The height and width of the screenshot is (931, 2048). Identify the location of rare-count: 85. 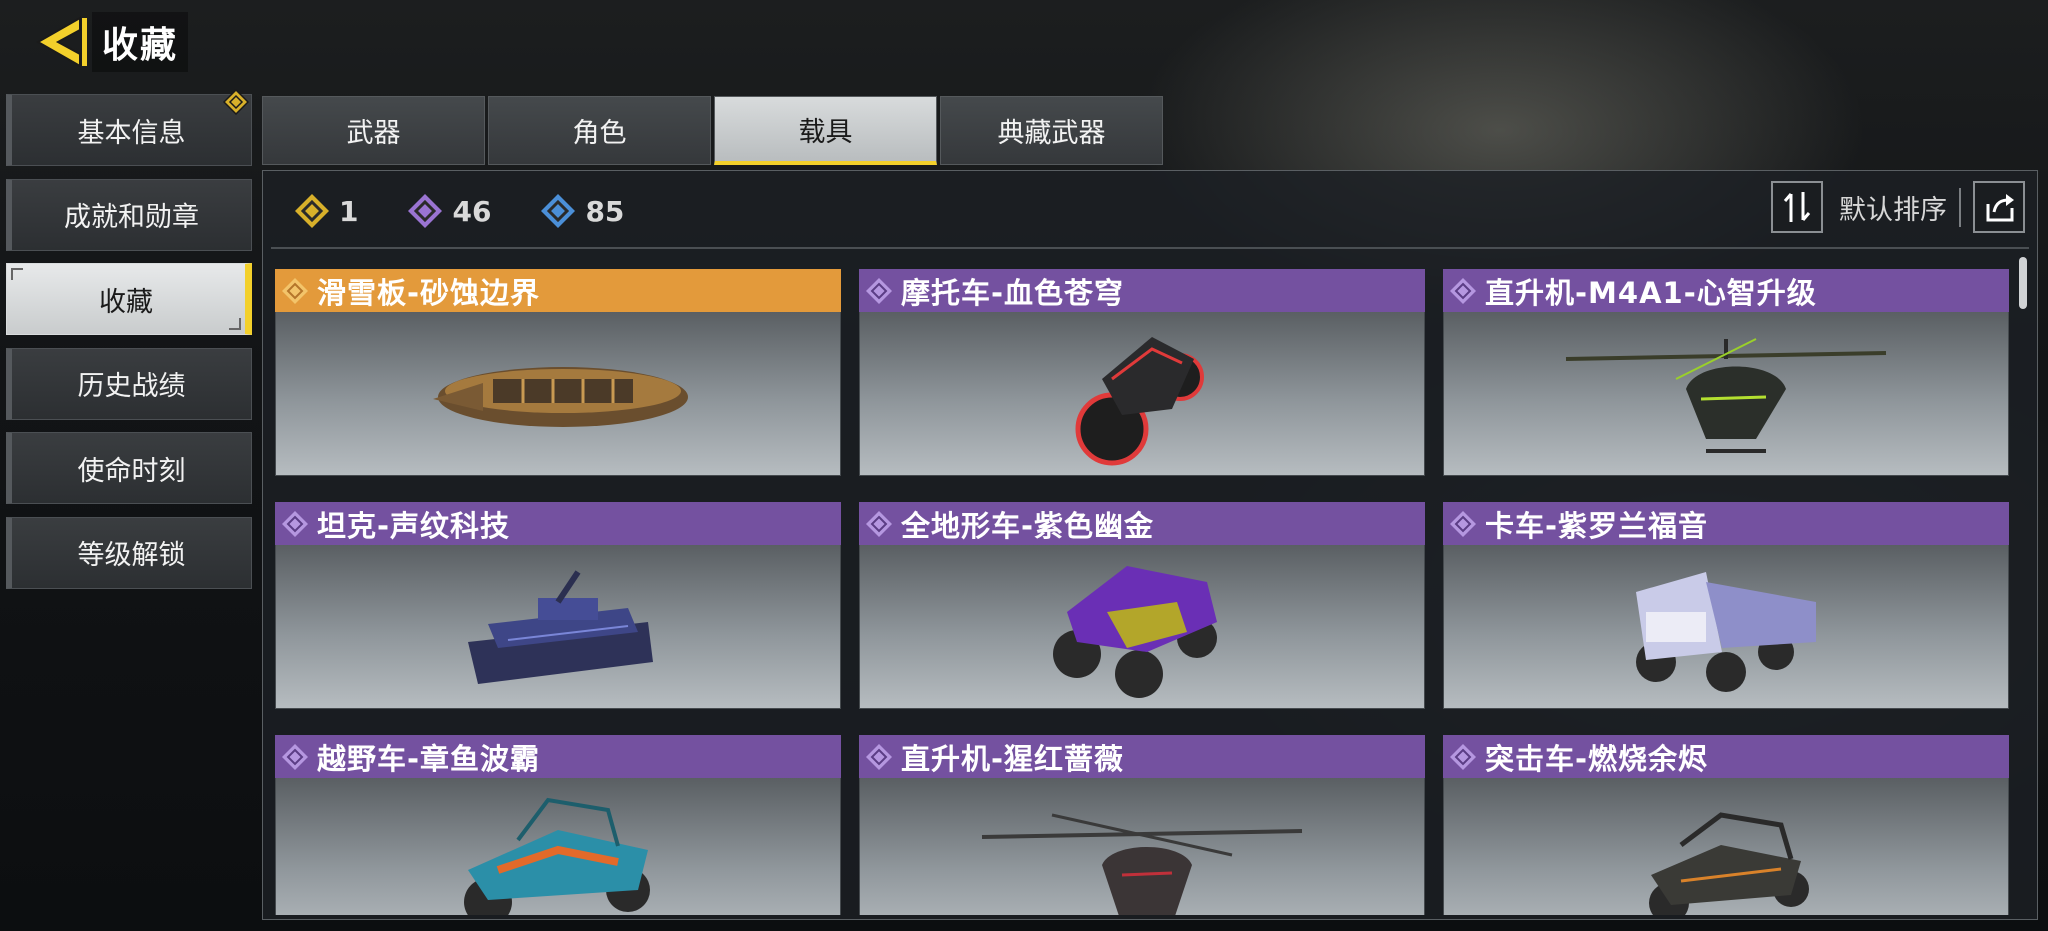
(581, 211).